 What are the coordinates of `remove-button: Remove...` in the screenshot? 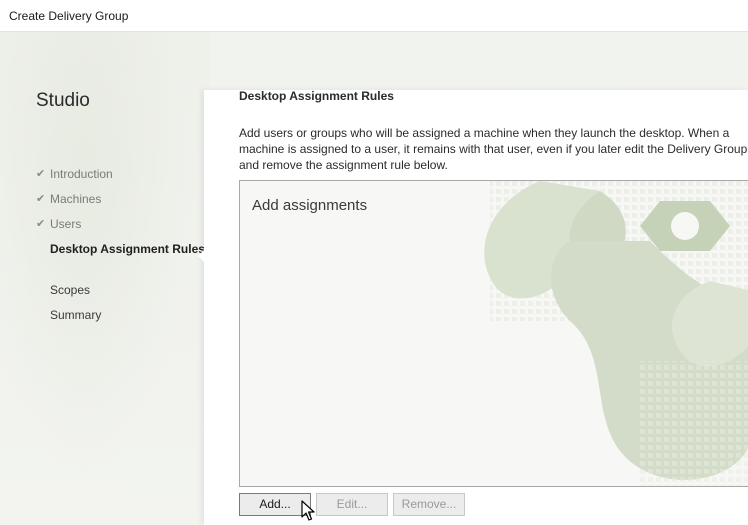 It's located at (429, 504).